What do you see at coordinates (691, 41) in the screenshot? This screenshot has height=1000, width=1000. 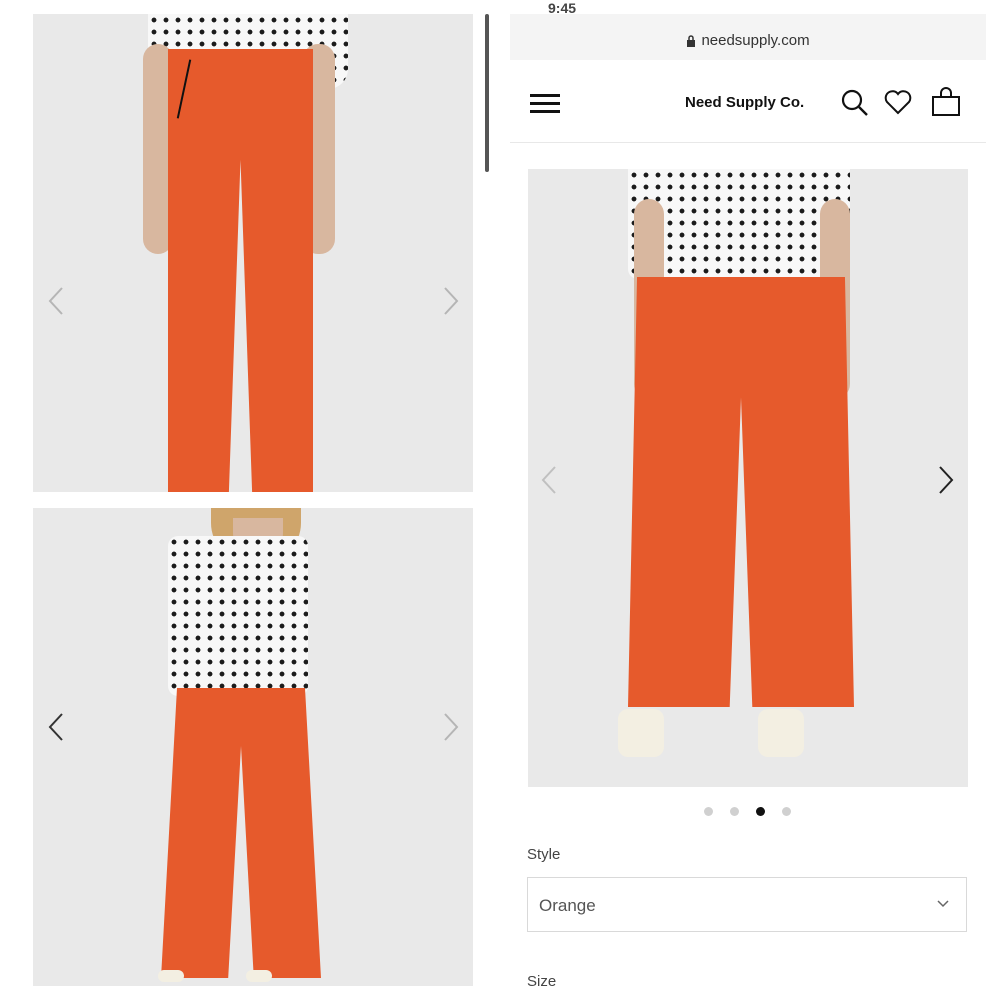 I see `lock-icon` at bounding box center [691, 41].